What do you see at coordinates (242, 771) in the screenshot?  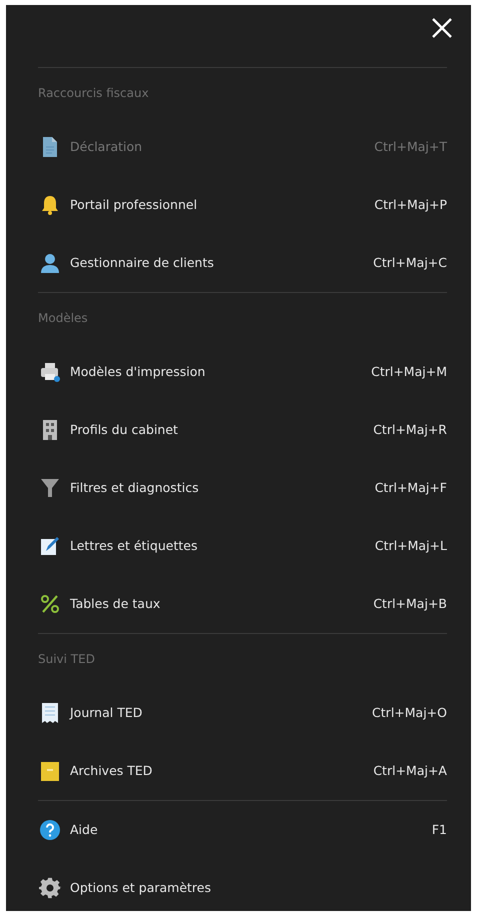 I see `menu-item: Archives TED Ctrl+Maj+A` at bounding box center [242, 771].